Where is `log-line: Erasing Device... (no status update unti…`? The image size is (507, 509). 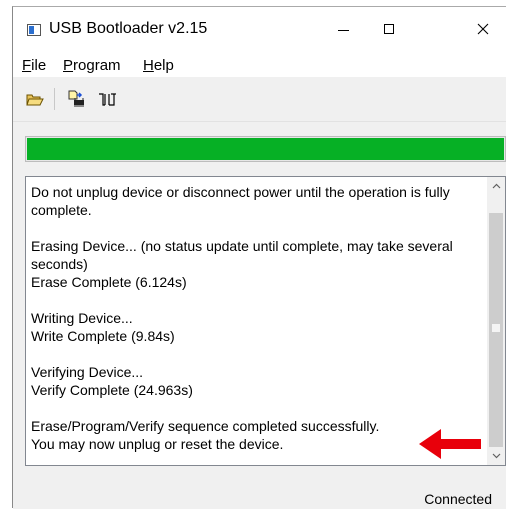
log-line: Erasing Device... (no status update unti… is located at coordinates (242, 255).